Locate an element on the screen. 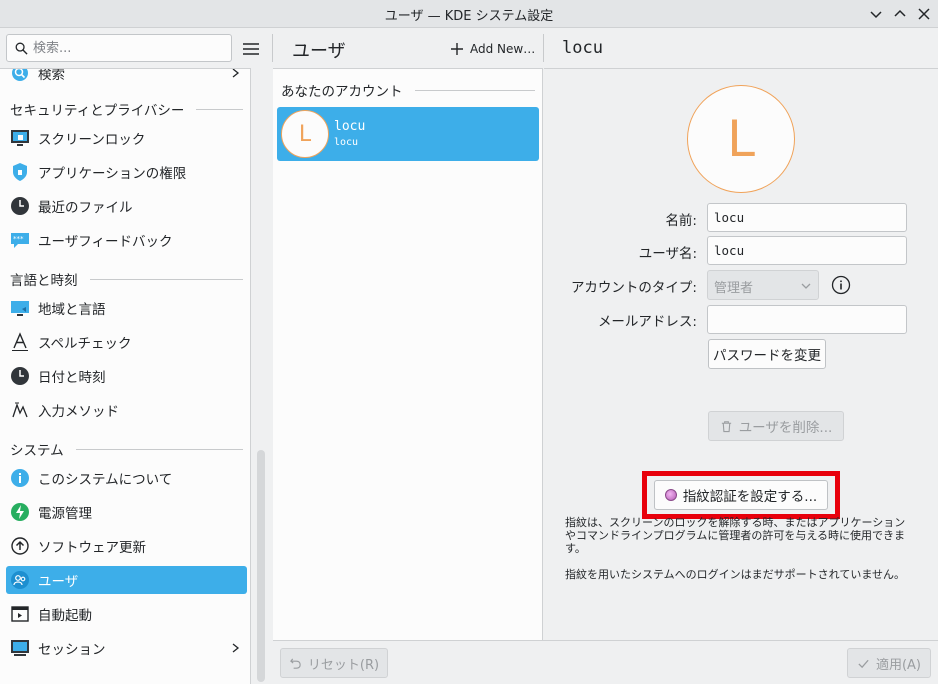 The image size is (938, 684). spellcheck-icon is located at coordinates (20, 342).